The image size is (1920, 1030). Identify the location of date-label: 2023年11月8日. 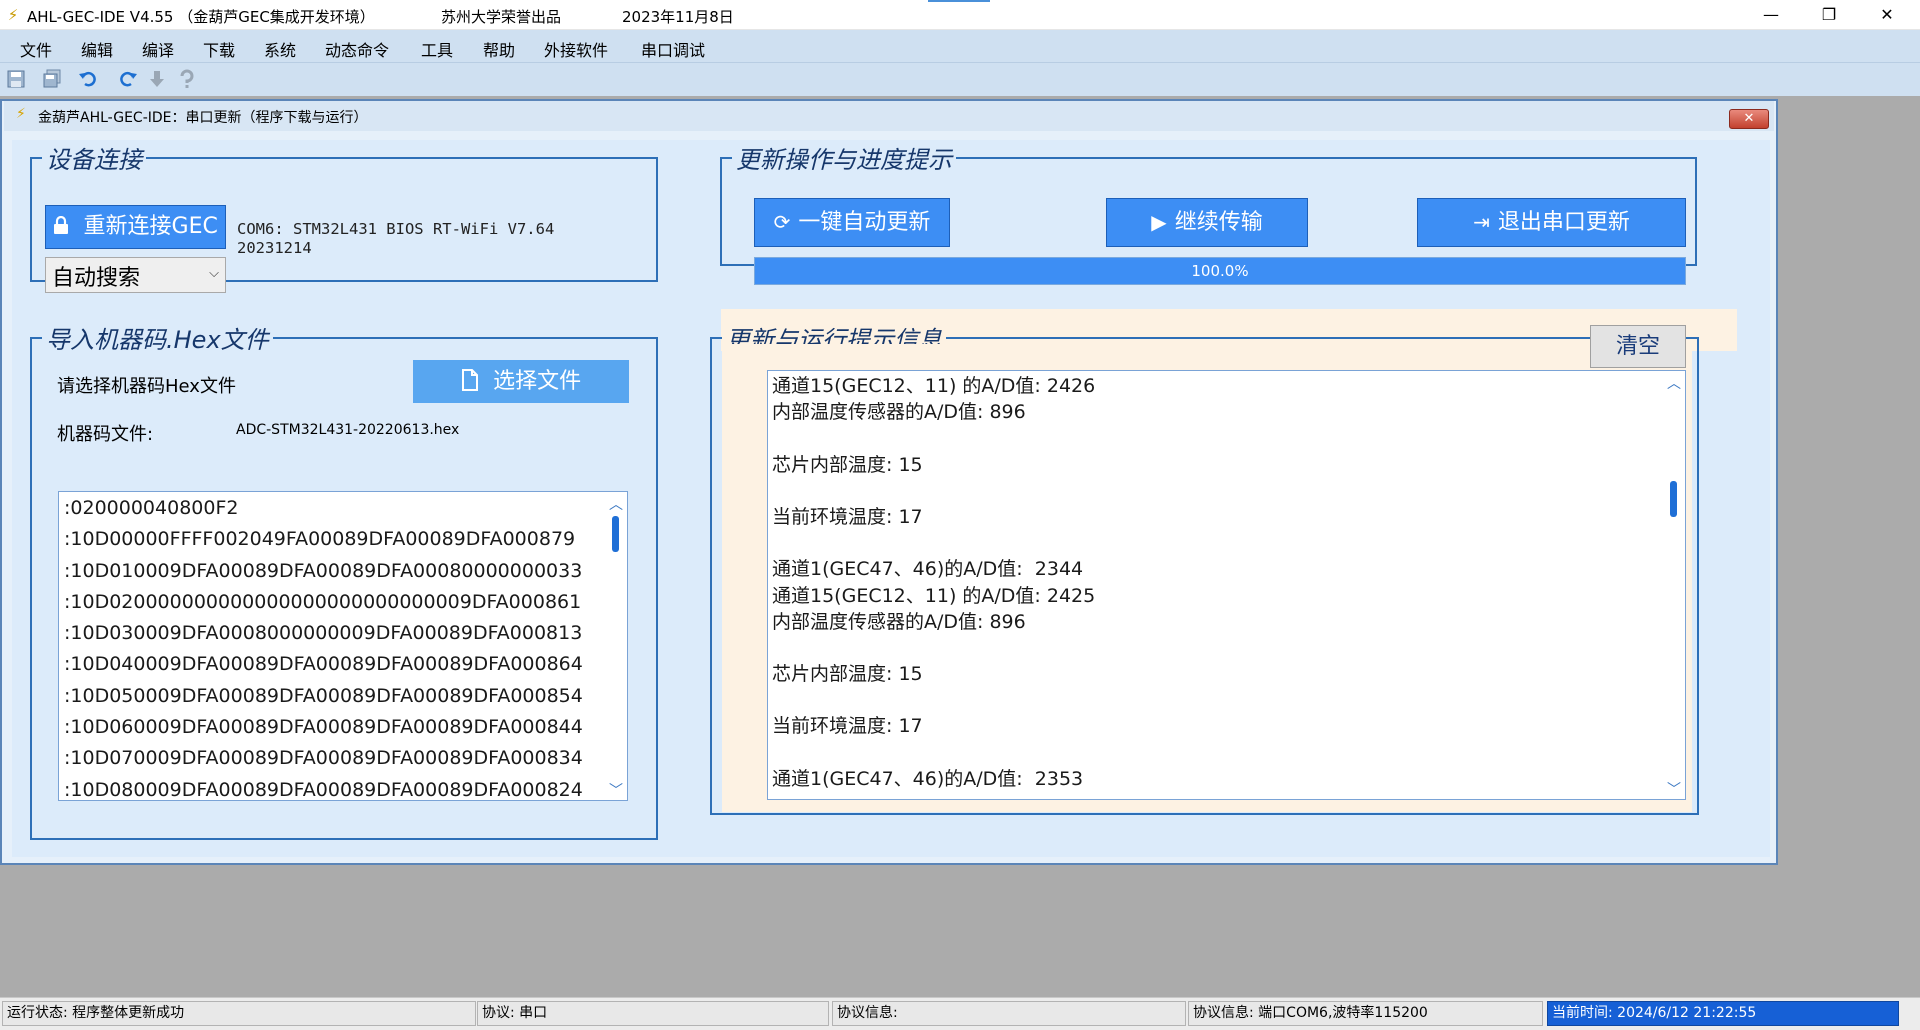
(678, 17).